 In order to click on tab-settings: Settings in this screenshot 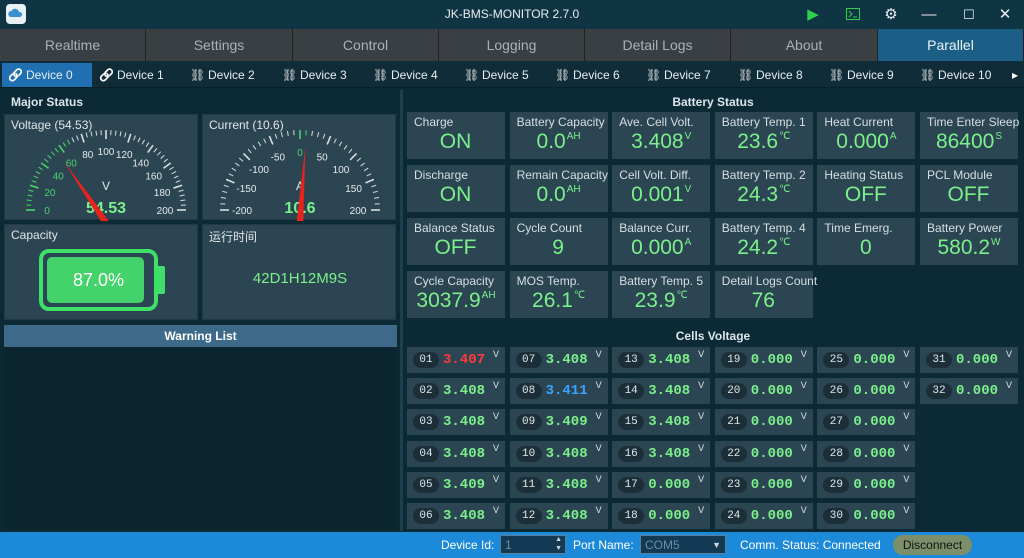, I will do `click(219, 45)`.